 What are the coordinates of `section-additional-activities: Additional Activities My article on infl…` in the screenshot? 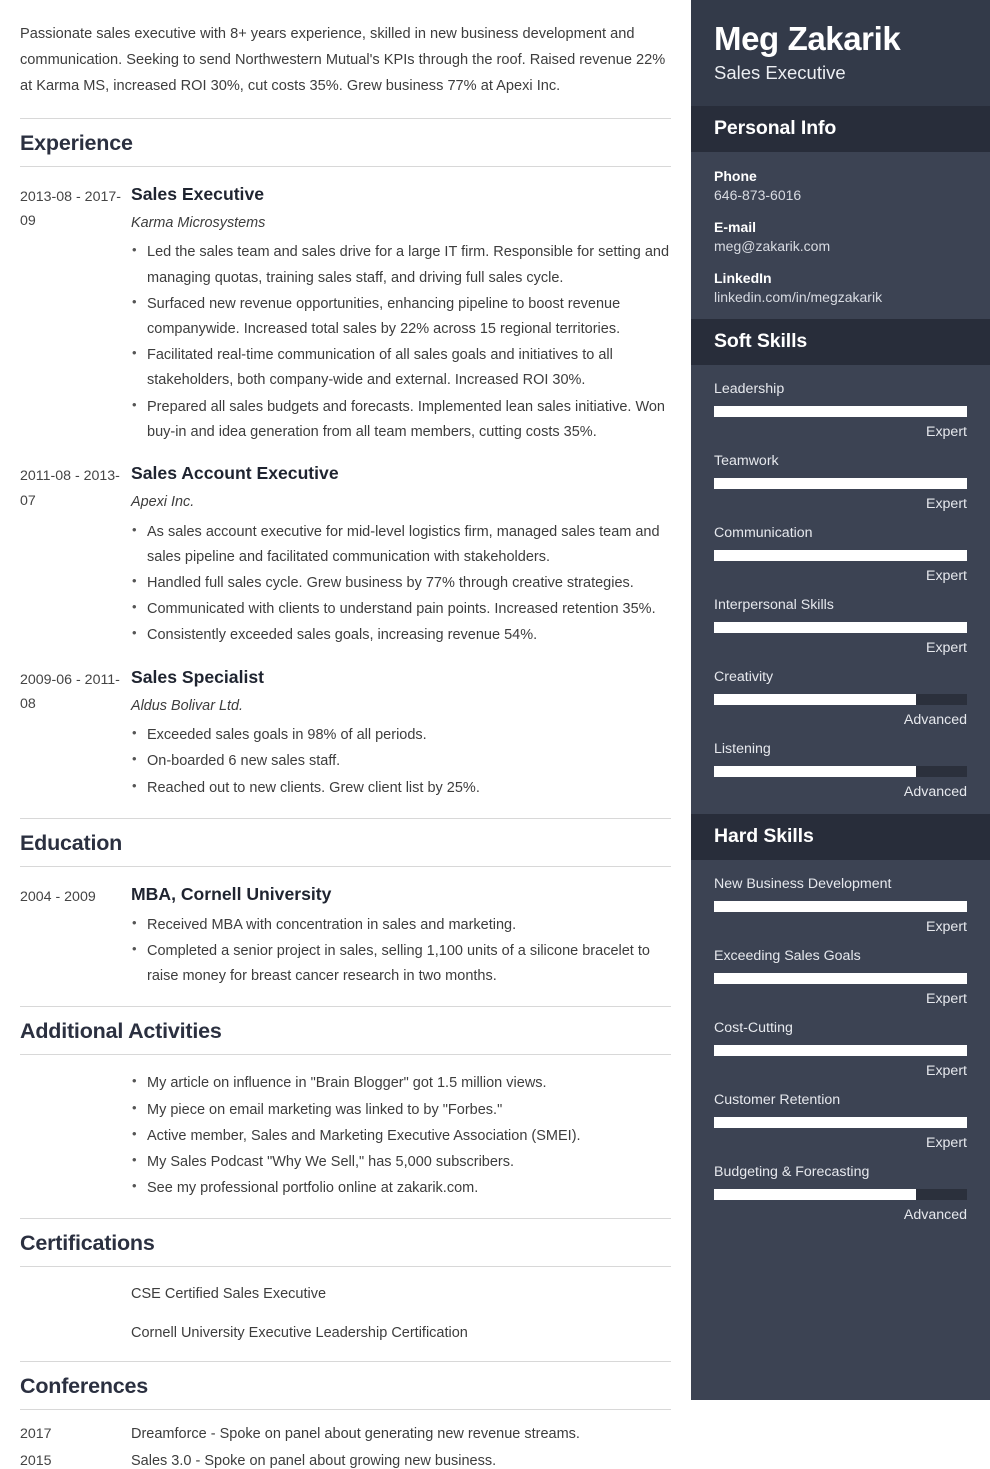 It's located at (345, 1104).